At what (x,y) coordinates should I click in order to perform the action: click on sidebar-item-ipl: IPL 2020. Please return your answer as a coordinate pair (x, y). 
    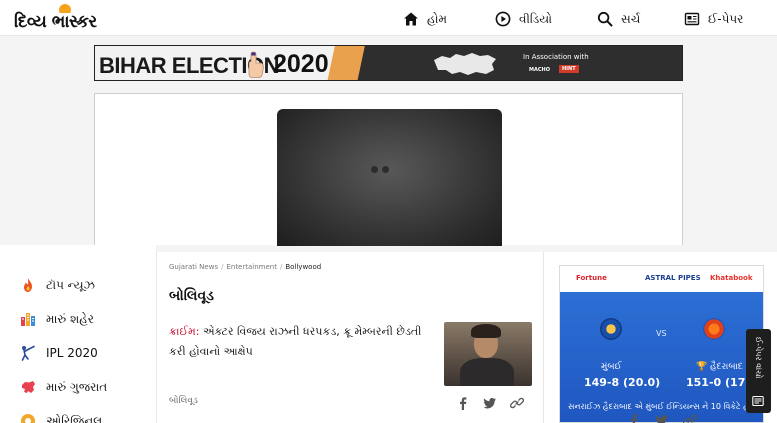
    Looking at the image, I should click on (59, 353).